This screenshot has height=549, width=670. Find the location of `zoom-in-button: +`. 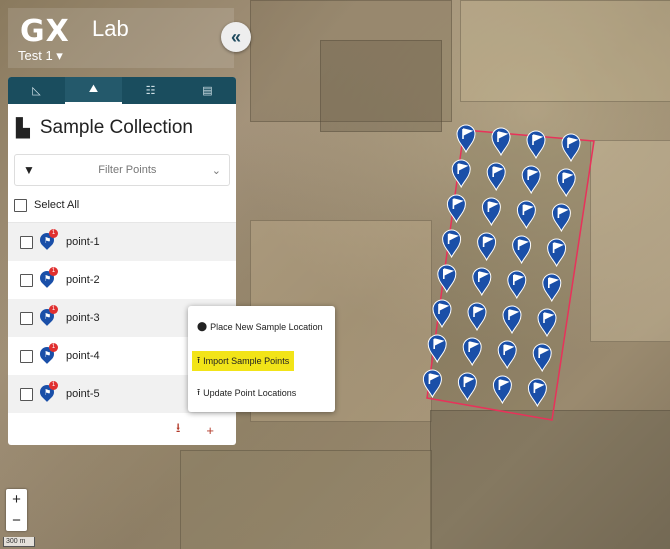

zoom-in-button: + is located at coordinates (16, 499).